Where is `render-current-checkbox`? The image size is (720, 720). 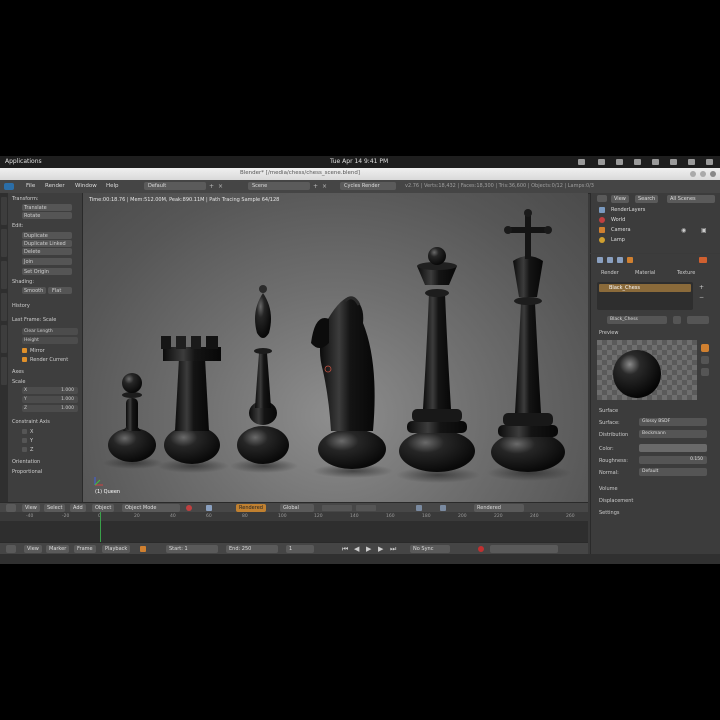 render-current-checkbox is located at coordinates (24, 359).